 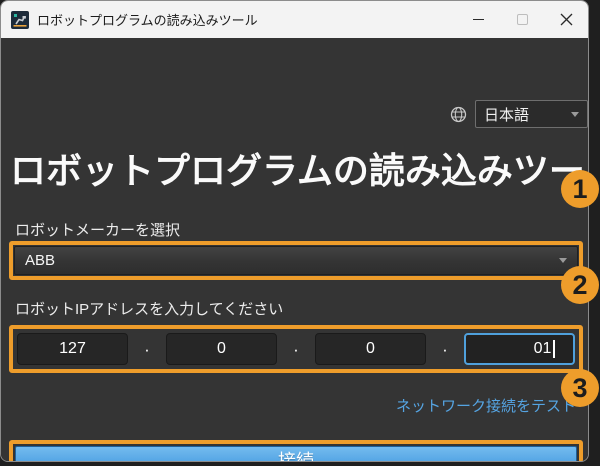 I want to click on app-icon, so click(x=20, y=19).